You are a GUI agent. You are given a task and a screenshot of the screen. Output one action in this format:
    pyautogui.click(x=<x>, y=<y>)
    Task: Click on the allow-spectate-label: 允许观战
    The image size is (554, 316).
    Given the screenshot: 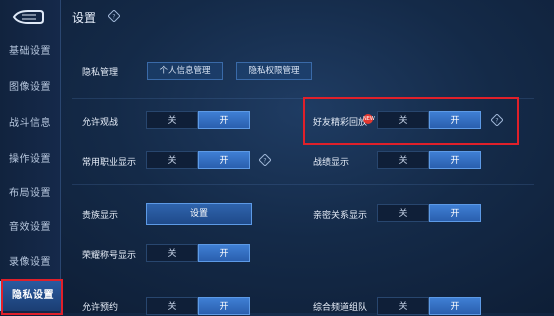 What is the action you would take?
    pyautogui.click(x=100, y=123)
    